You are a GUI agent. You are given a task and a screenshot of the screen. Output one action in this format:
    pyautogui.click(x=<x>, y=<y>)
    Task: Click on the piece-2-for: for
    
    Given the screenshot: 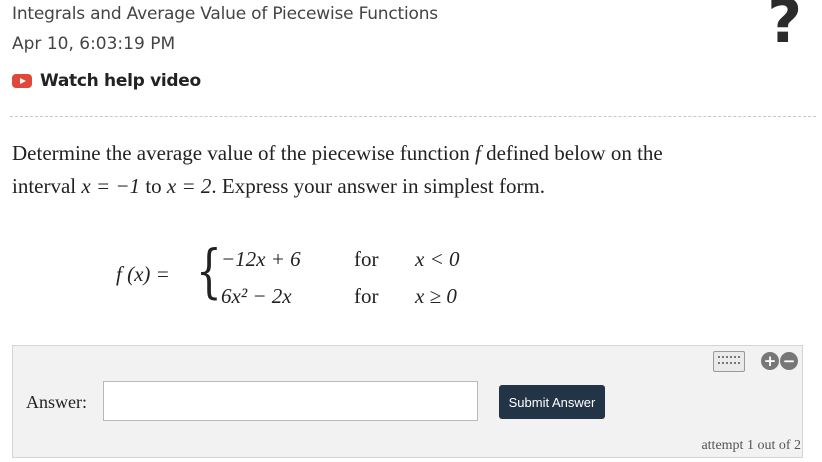 What is the action you would take?
    pyautogui.click(x=366, y=296)
    